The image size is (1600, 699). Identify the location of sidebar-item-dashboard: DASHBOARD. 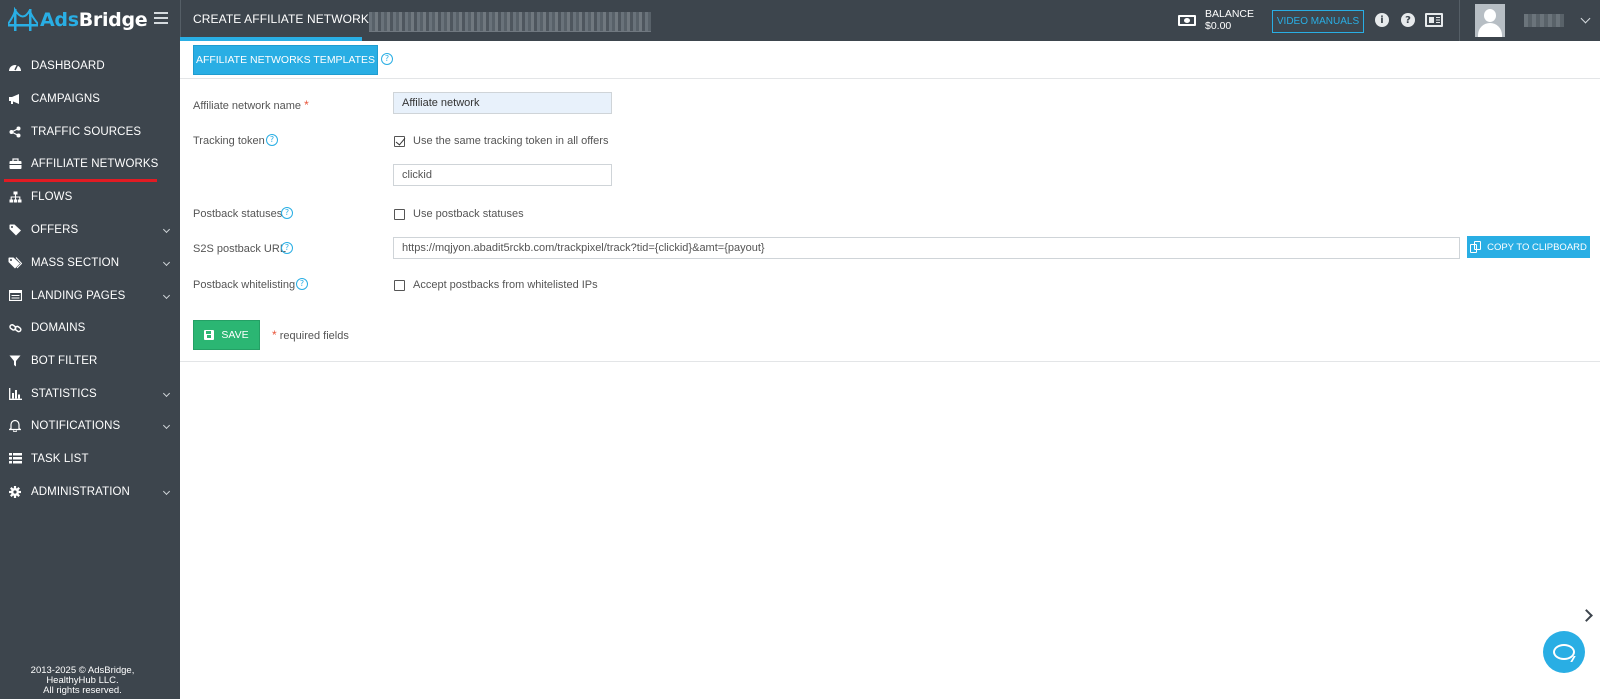
(90, 65).